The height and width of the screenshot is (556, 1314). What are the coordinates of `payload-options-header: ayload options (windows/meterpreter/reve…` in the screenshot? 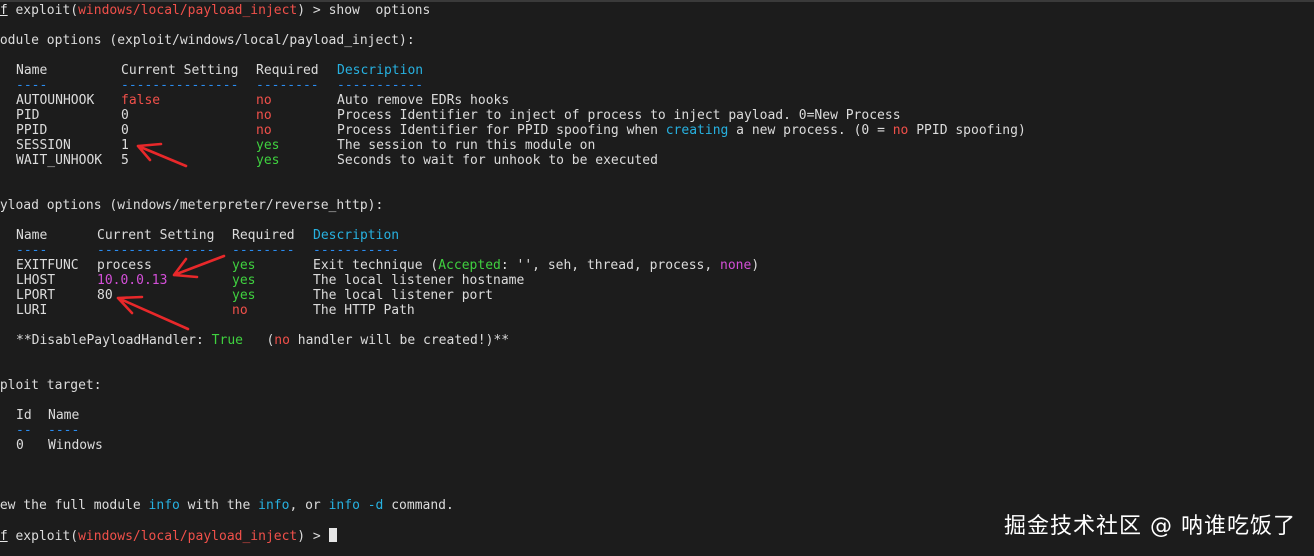 It's located at (192, 205).